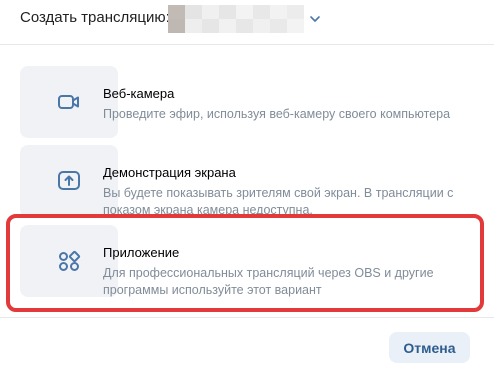 Image resolution: width=494 pixels, height=374 pixels. I want to click on video-camera-icon, so click(68, 102).